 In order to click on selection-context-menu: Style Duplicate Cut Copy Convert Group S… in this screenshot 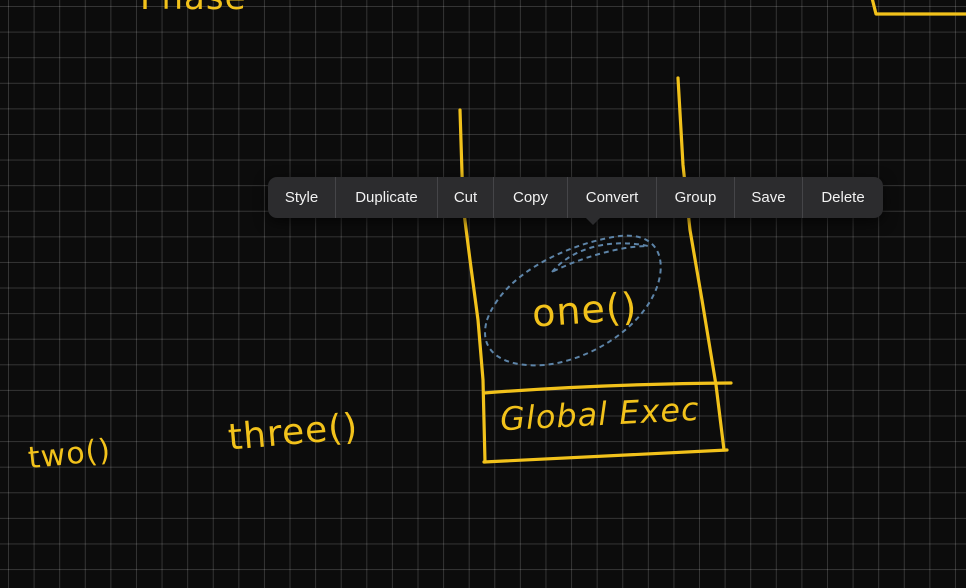, I will do `click(575, 197)`.